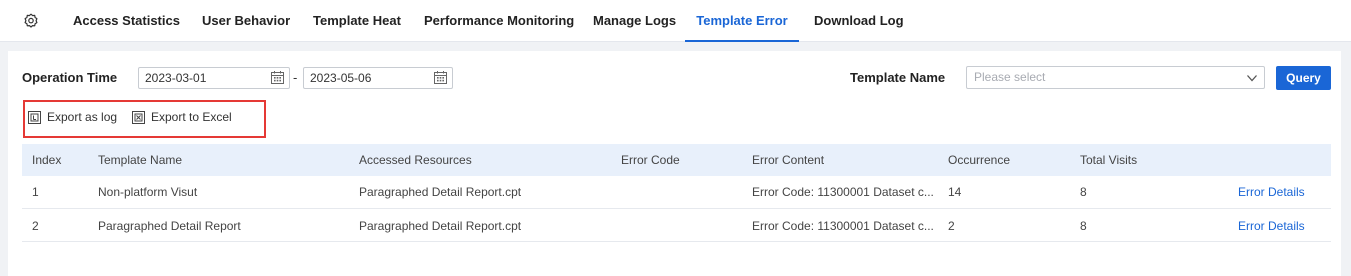  Describe the element at coordinates (70, 77) in the screenshot. I see `operation-time-label: Operation Time` at that location.